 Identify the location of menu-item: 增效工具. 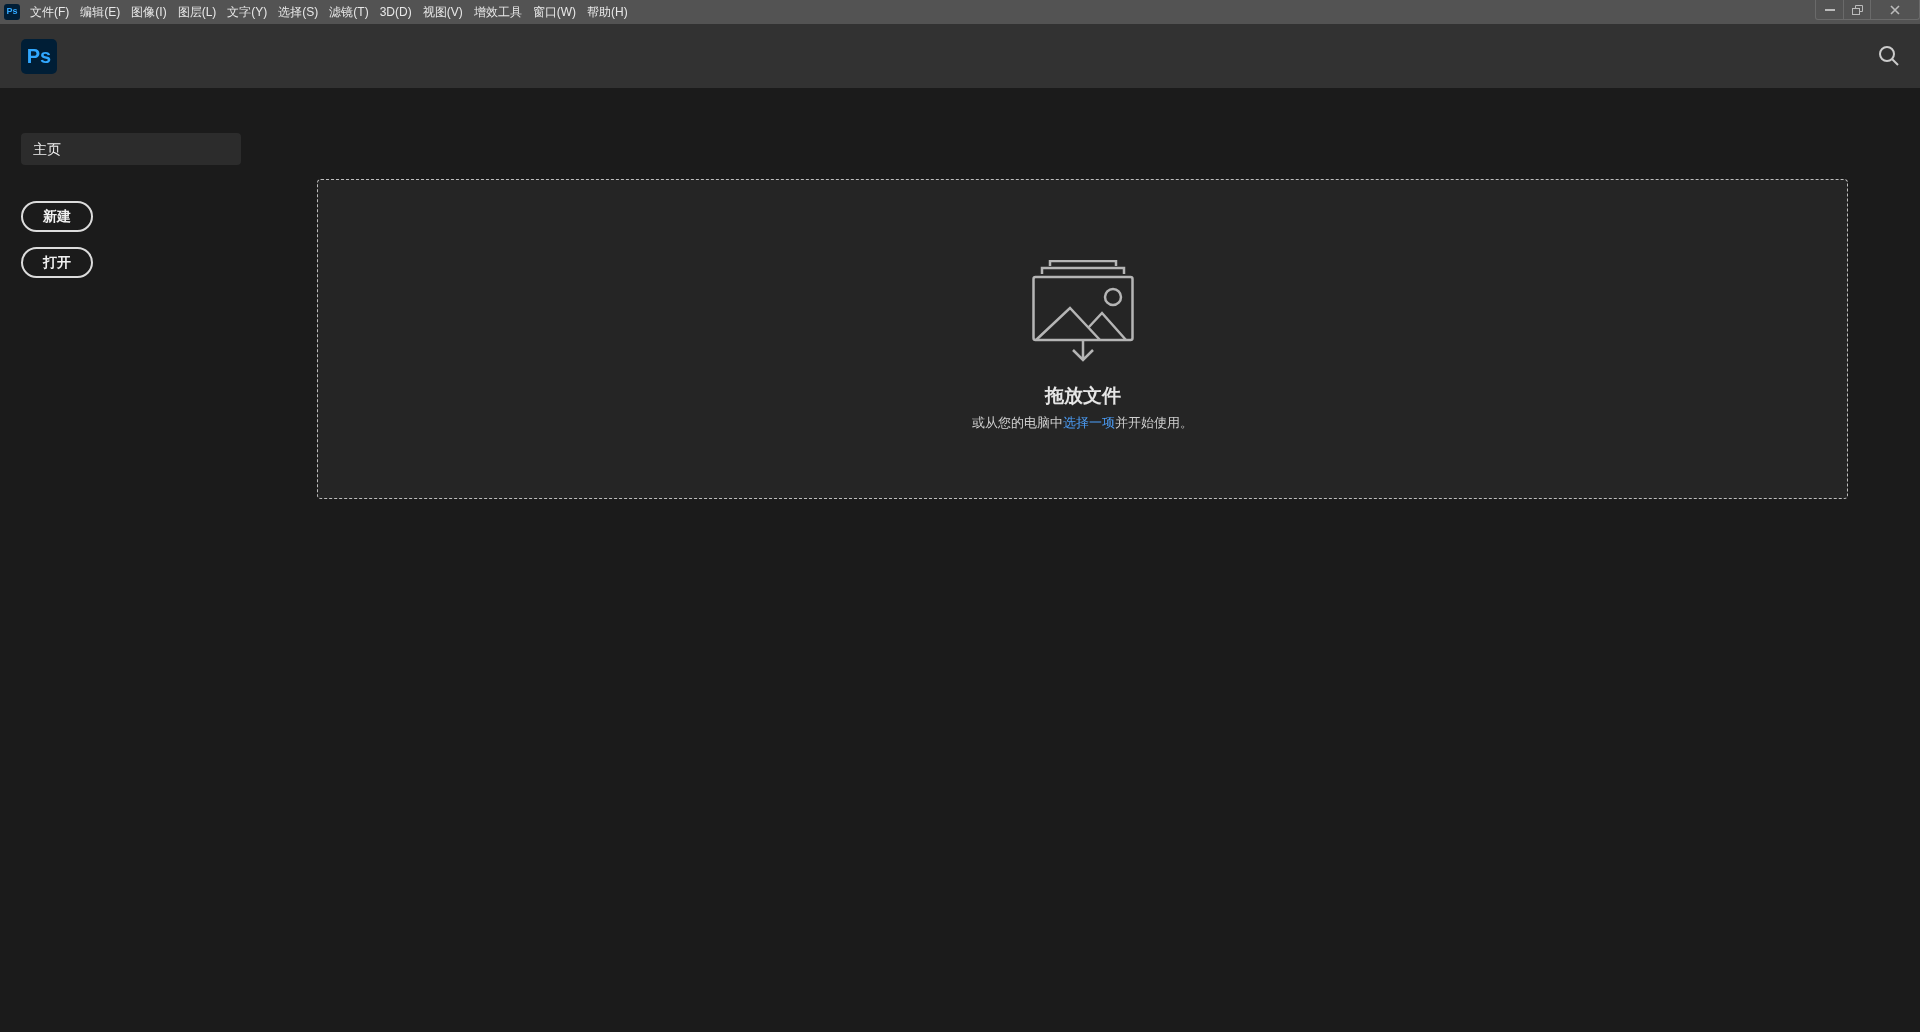
(497, 12).